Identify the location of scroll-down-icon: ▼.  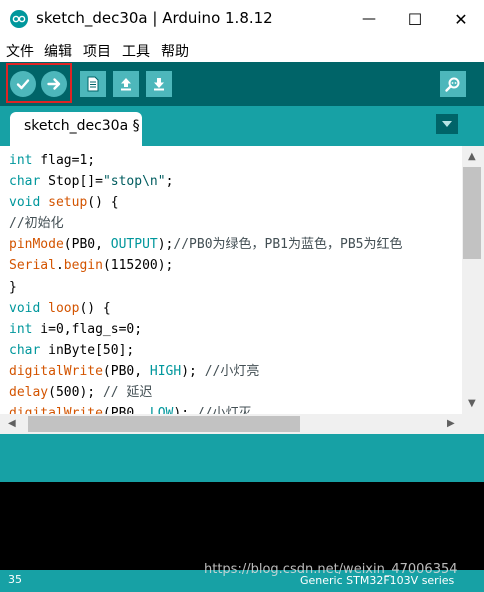
(472, 403).